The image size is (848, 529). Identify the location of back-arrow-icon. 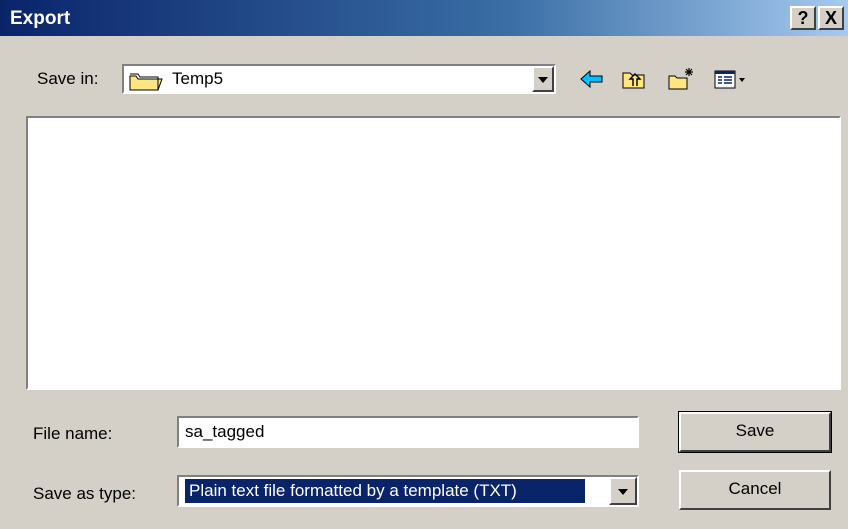
(592, 79).